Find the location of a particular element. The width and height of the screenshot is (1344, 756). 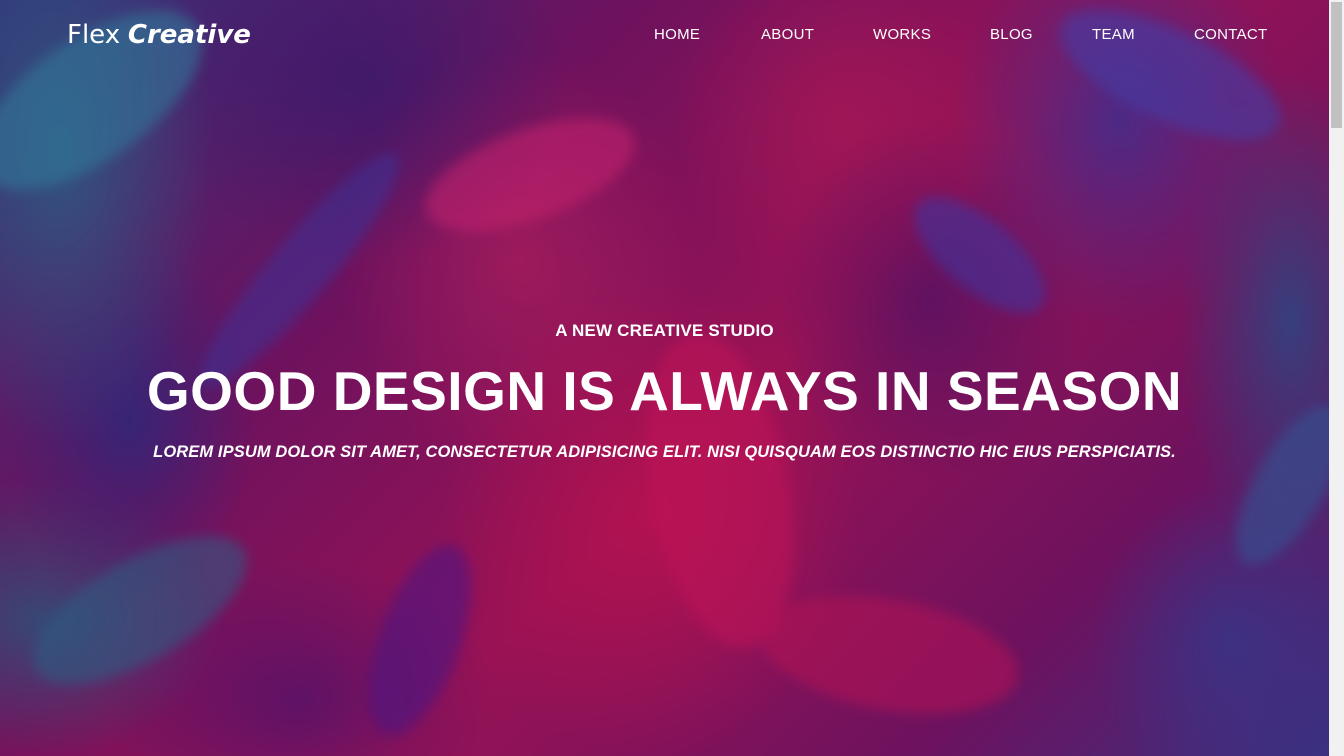

hero-headline: GOOD DESIGN IS ALWAYS IN SEASON is located at coordinates (664, 391).